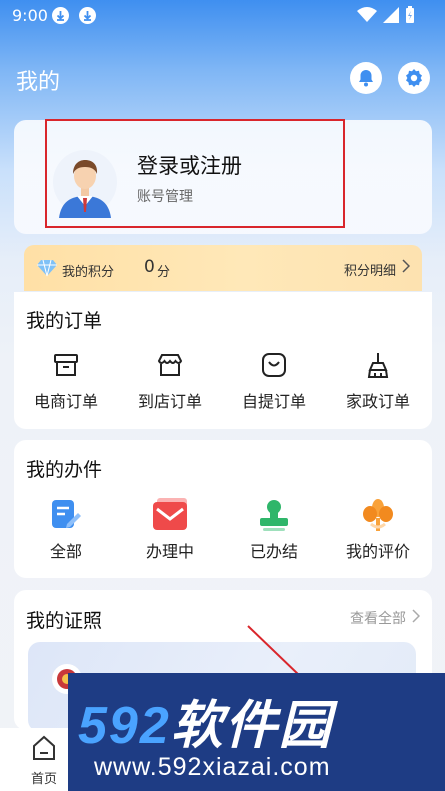  I want to click on status-bar: 9:00, so click(222, 16).